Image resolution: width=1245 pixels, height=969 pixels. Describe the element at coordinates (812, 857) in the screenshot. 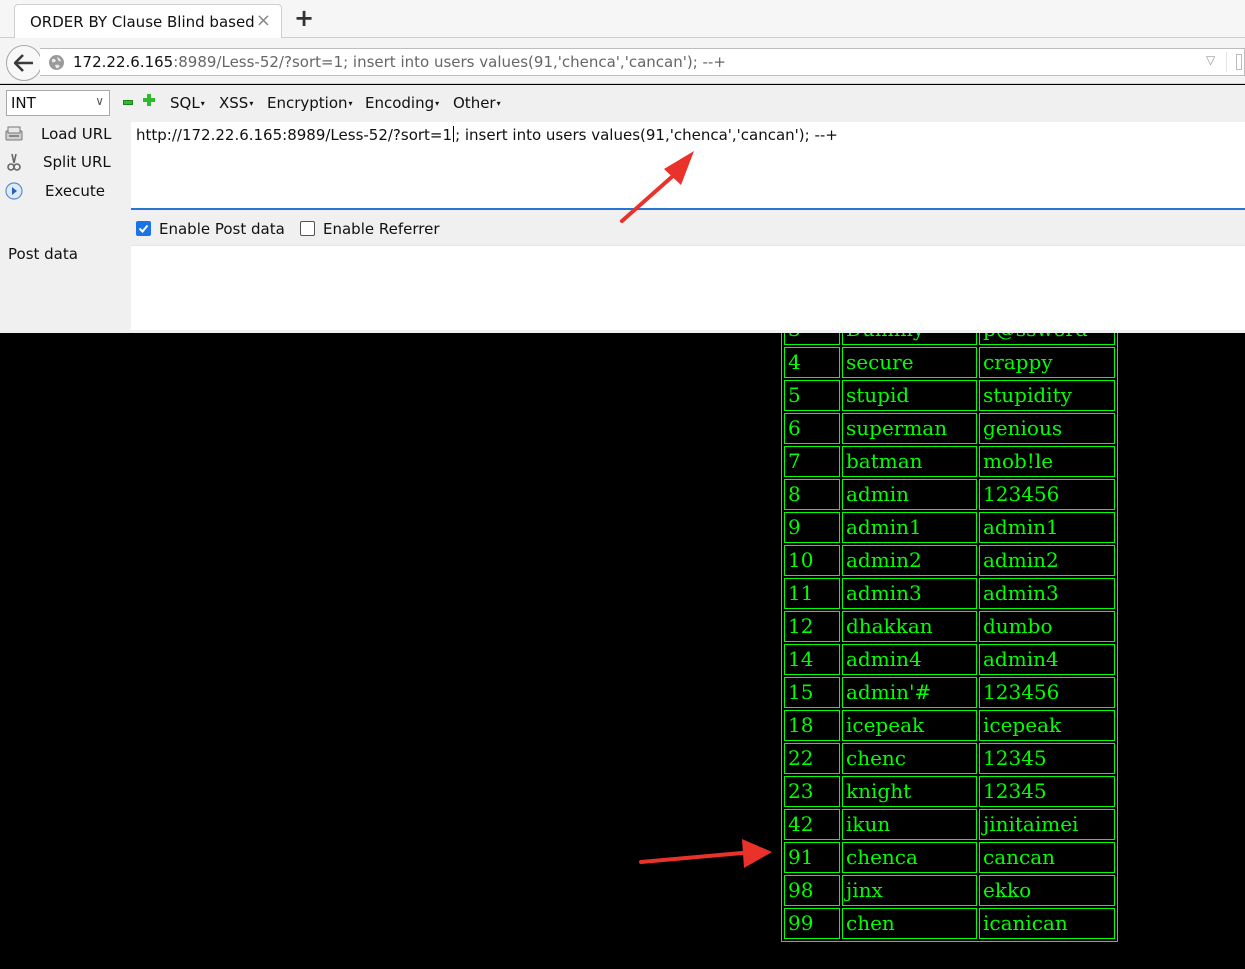

I see `id-cell: 91` at that location.